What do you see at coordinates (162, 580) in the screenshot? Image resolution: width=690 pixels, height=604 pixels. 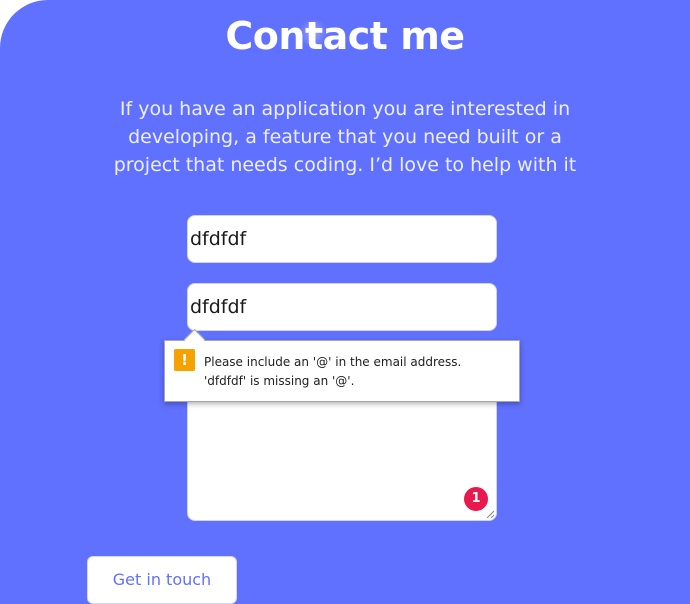 I see `get-in-touch-button: Get in touch` at bounding box center [162, 580].